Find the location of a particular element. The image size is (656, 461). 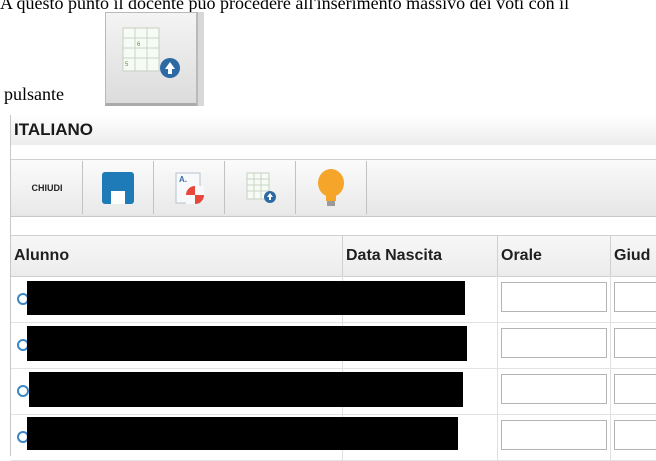

grades-table-header: Alunno Data Nascita Orale Giud is located at coordinates (333, 256).